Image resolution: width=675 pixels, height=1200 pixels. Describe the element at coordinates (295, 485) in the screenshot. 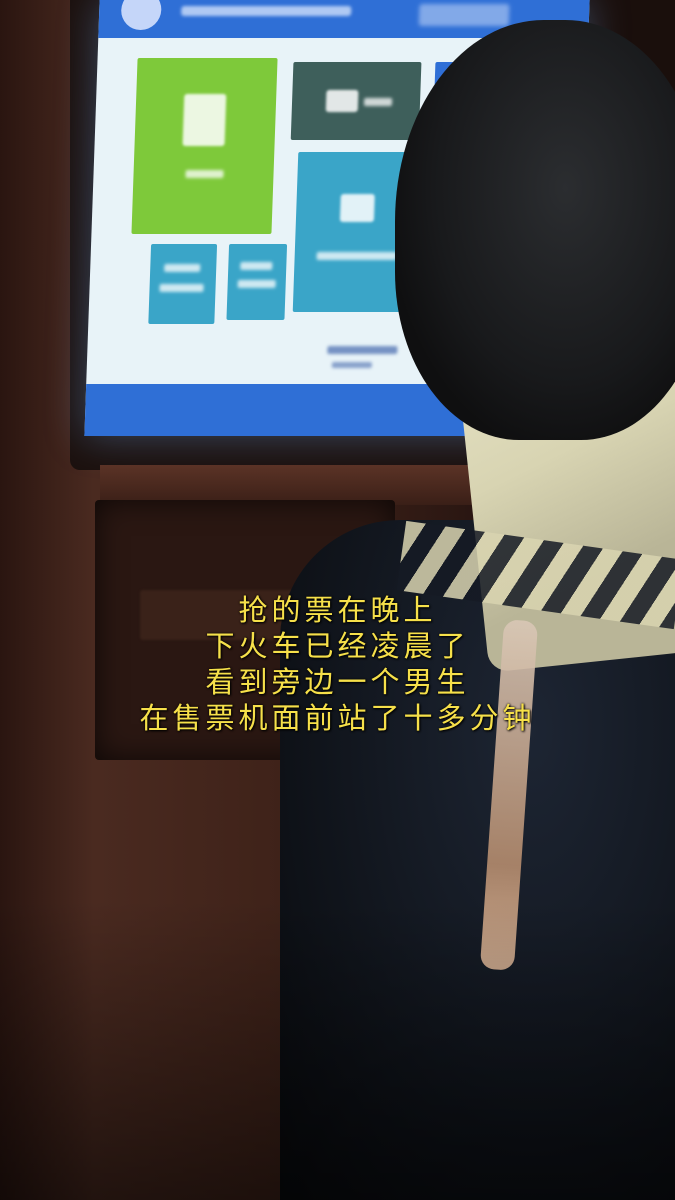

I see `machine-ledge` at that location.